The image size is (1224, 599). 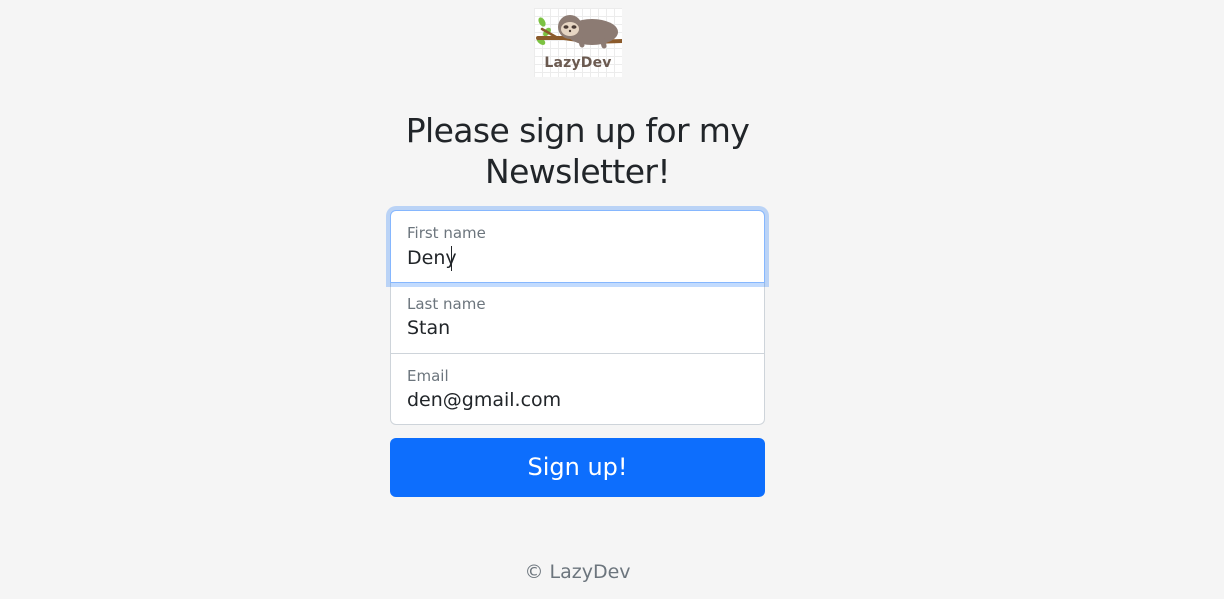 I want to click on first-name-label: First name, so click(x=446, y=233).